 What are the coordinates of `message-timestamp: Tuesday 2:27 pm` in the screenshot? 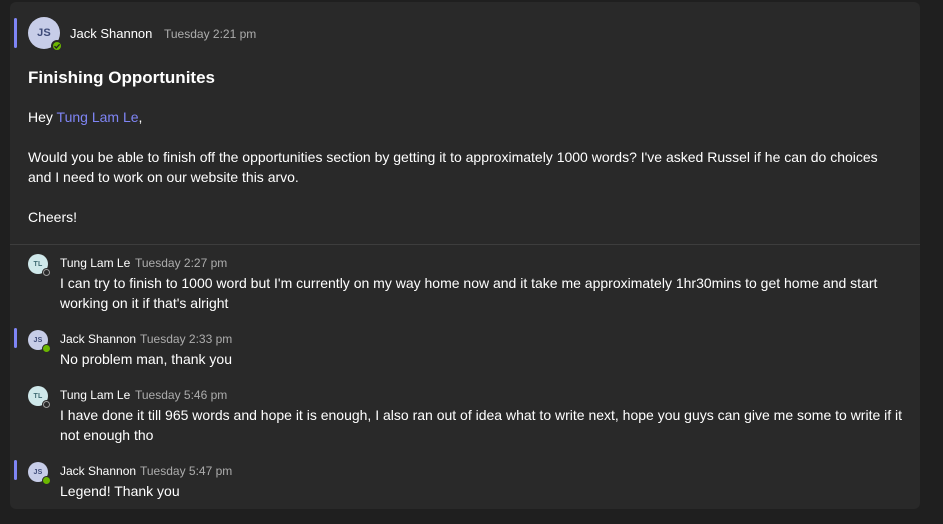 It's located at (181, 263).